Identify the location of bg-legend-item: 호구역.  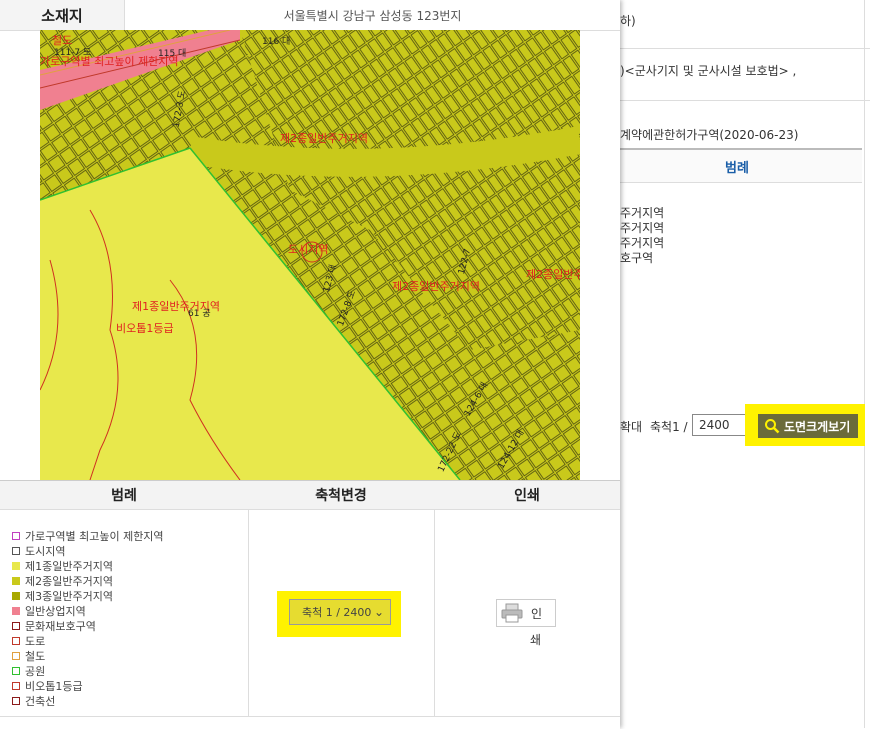
(637, 258).